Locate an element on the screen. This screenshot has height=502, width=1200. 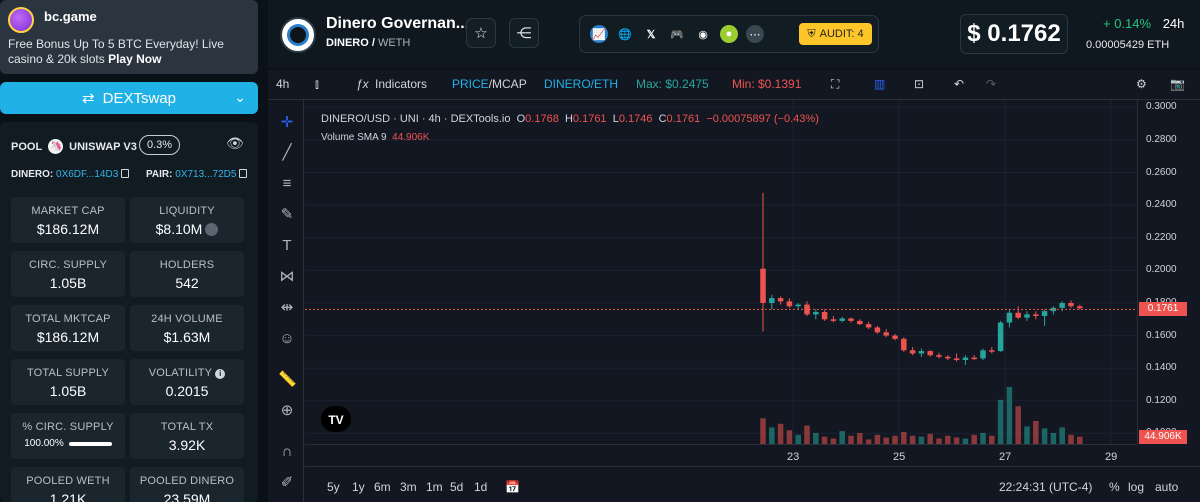
share-button: ⋲ is located at coordinates (524, 33).